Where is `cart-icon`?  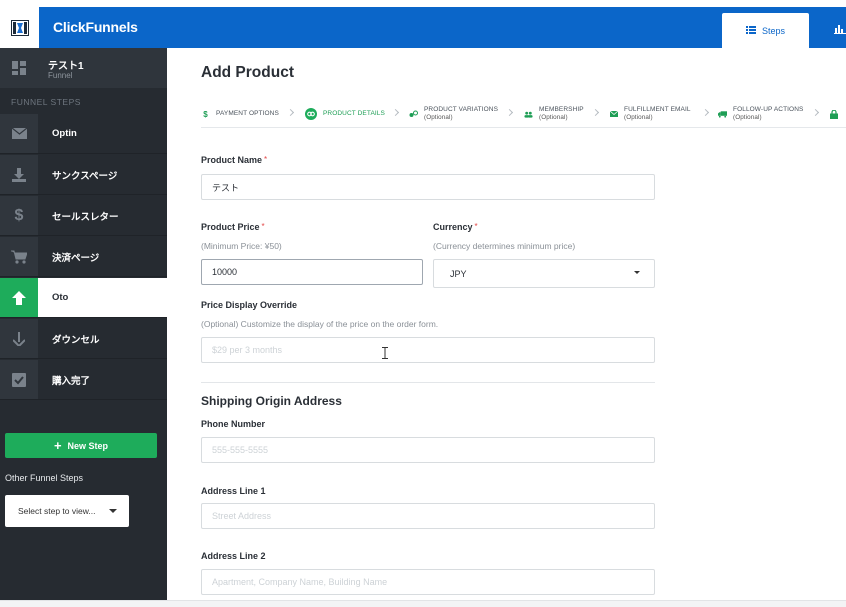 cart-icon is located at coordinates (19, 256).